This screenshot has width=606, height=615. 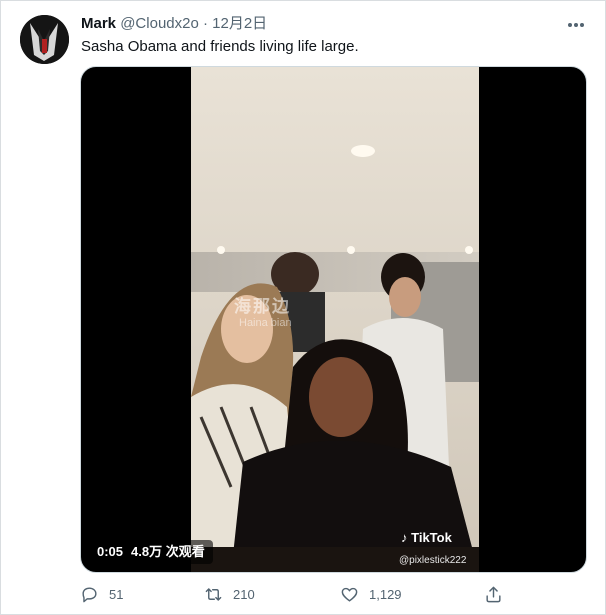 What do you see at coordinates (433, 560) in the screenshot?
I see `tiktok-username: @pixlestick222` at bounding box center [433, 560].